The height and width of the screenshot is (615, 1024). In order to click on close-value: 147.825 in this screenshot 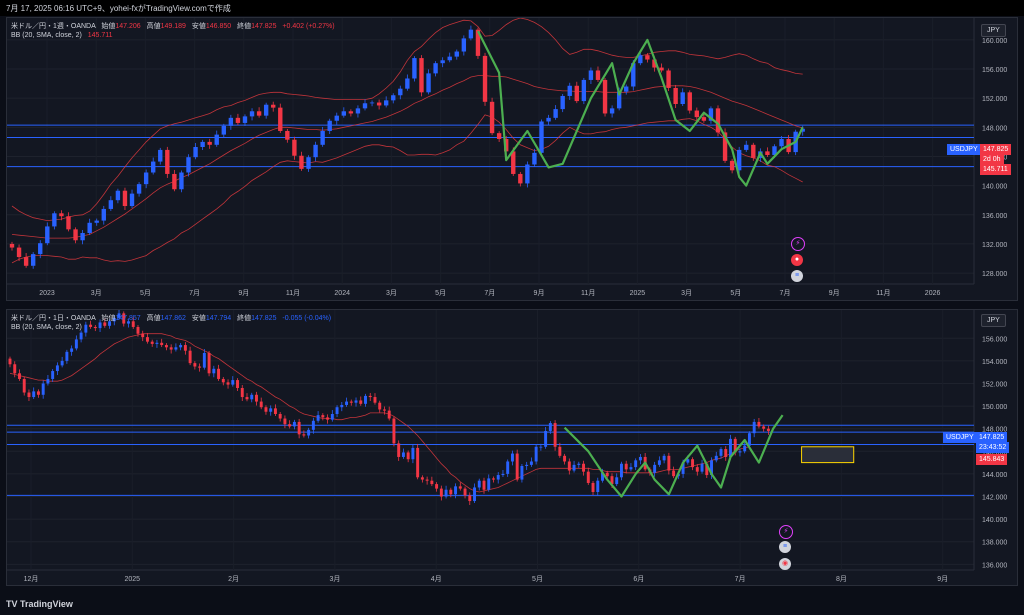, I will do `click(264, 26)`.